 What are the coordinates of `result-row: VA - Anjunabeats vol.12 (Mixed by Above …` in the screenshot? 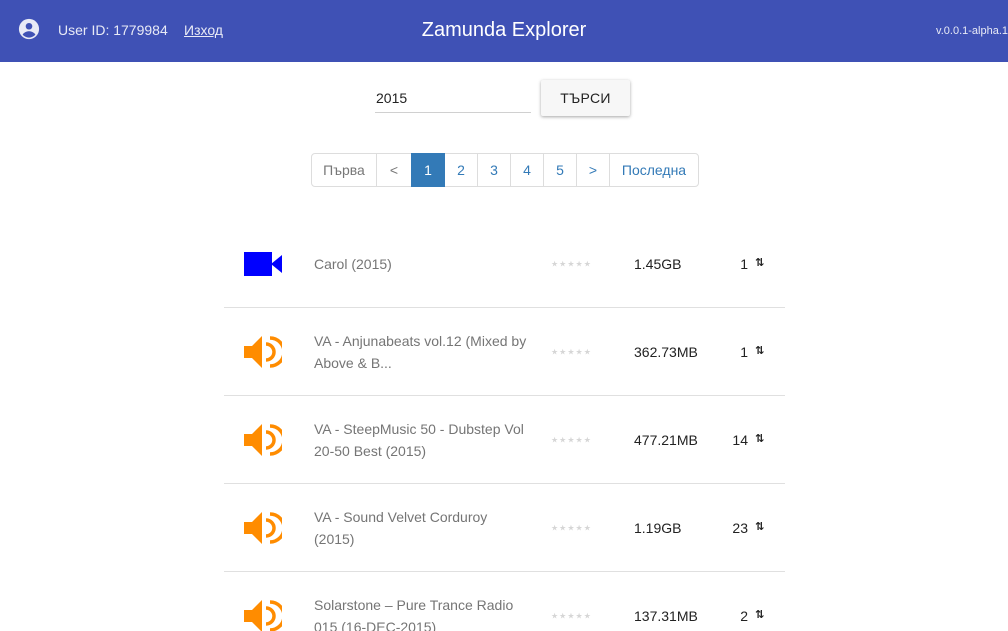 It's located at (504, 352).